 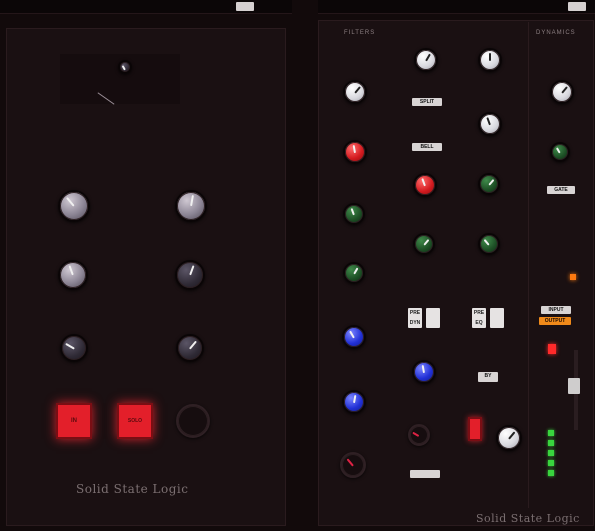 I want to click on left-solo-button: SOLO, so click(x=135, y=421).